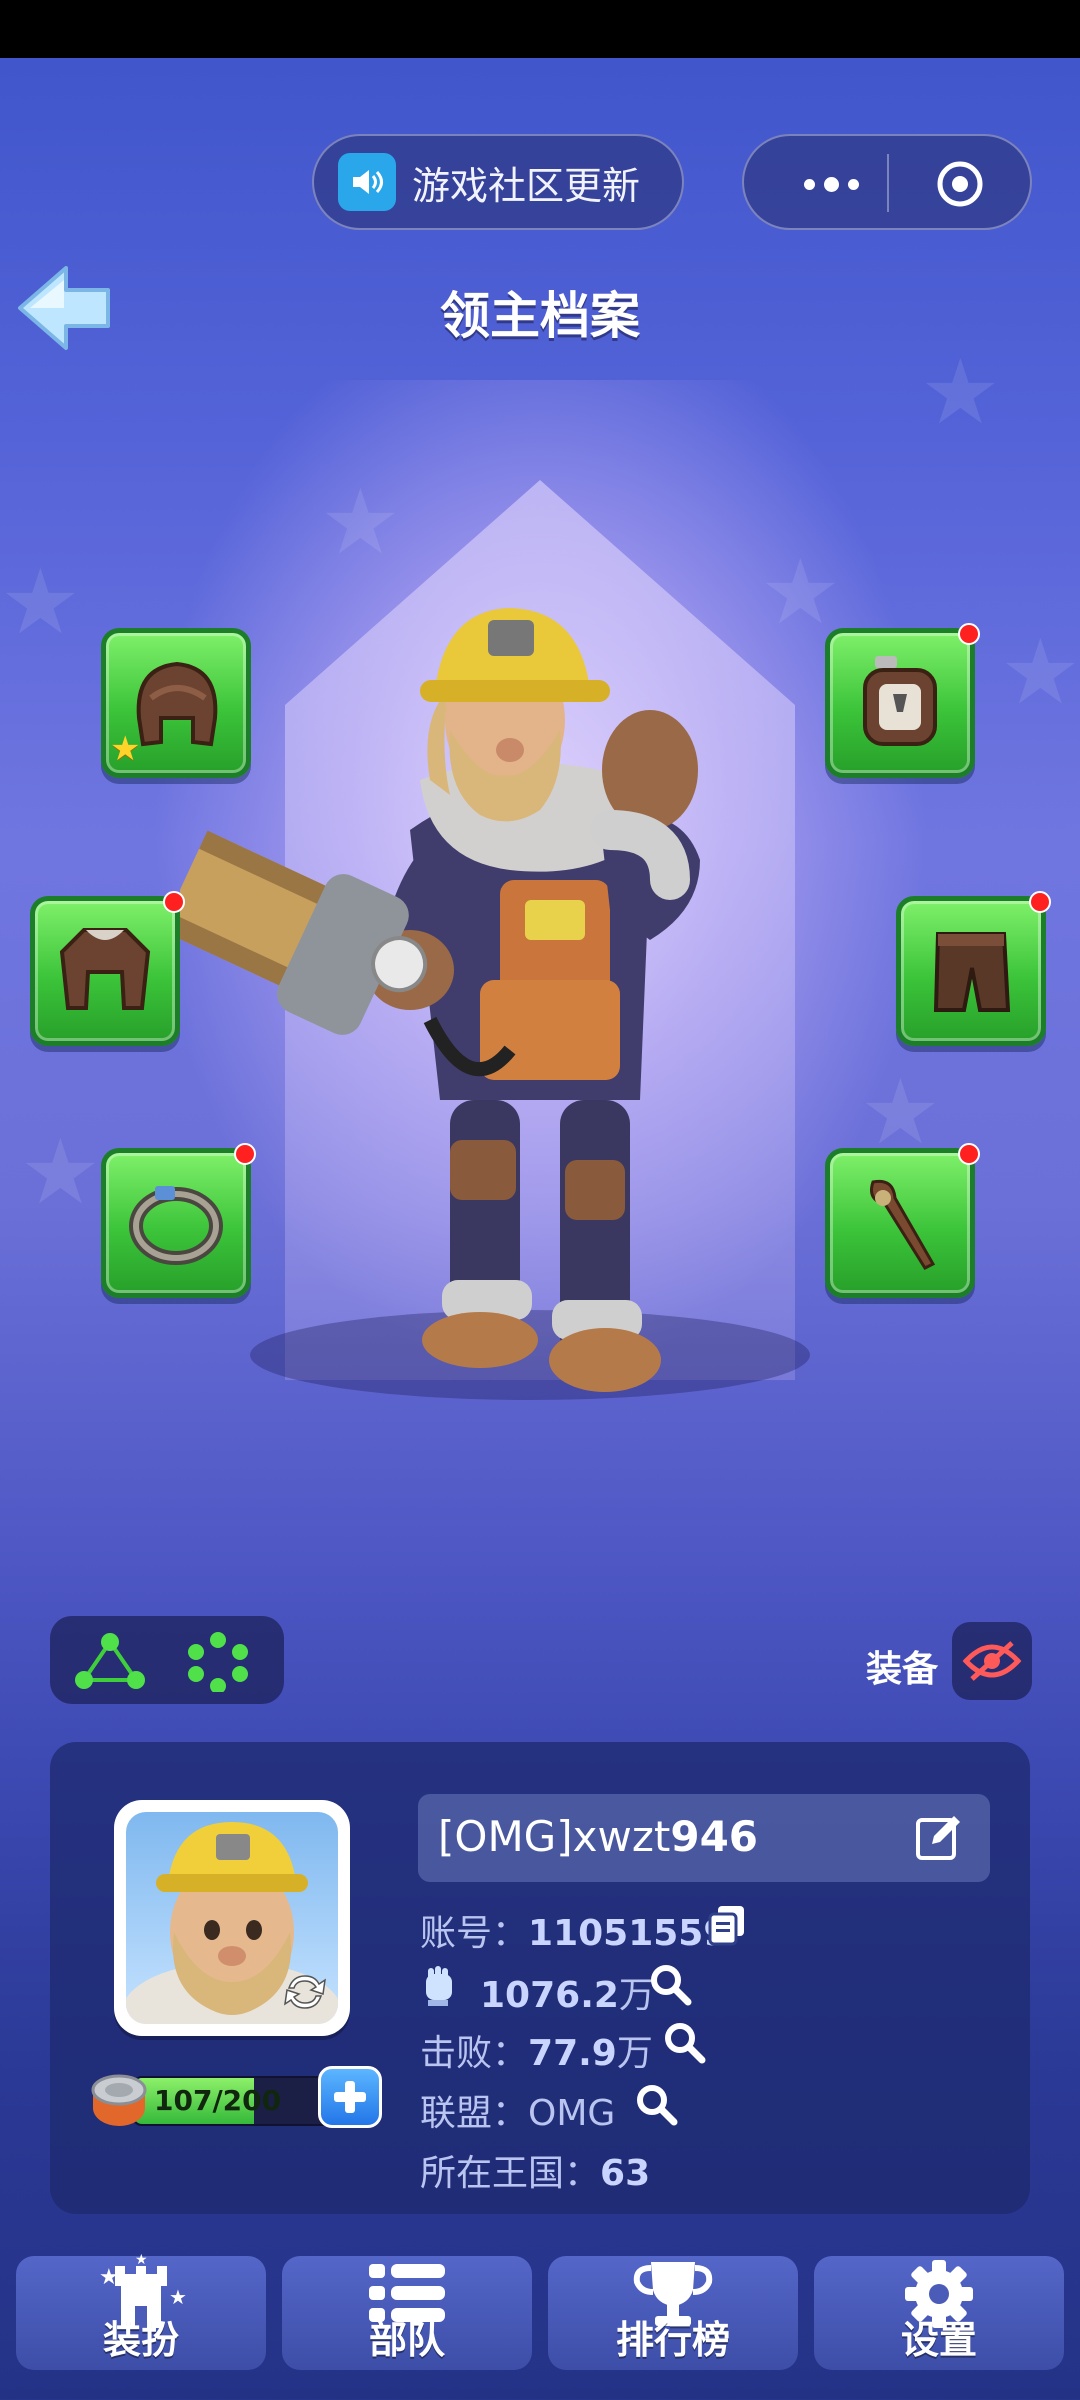 This screenshot has width=1080, height=2400. I want to click on power-fist-icon, so click(439, 1986).